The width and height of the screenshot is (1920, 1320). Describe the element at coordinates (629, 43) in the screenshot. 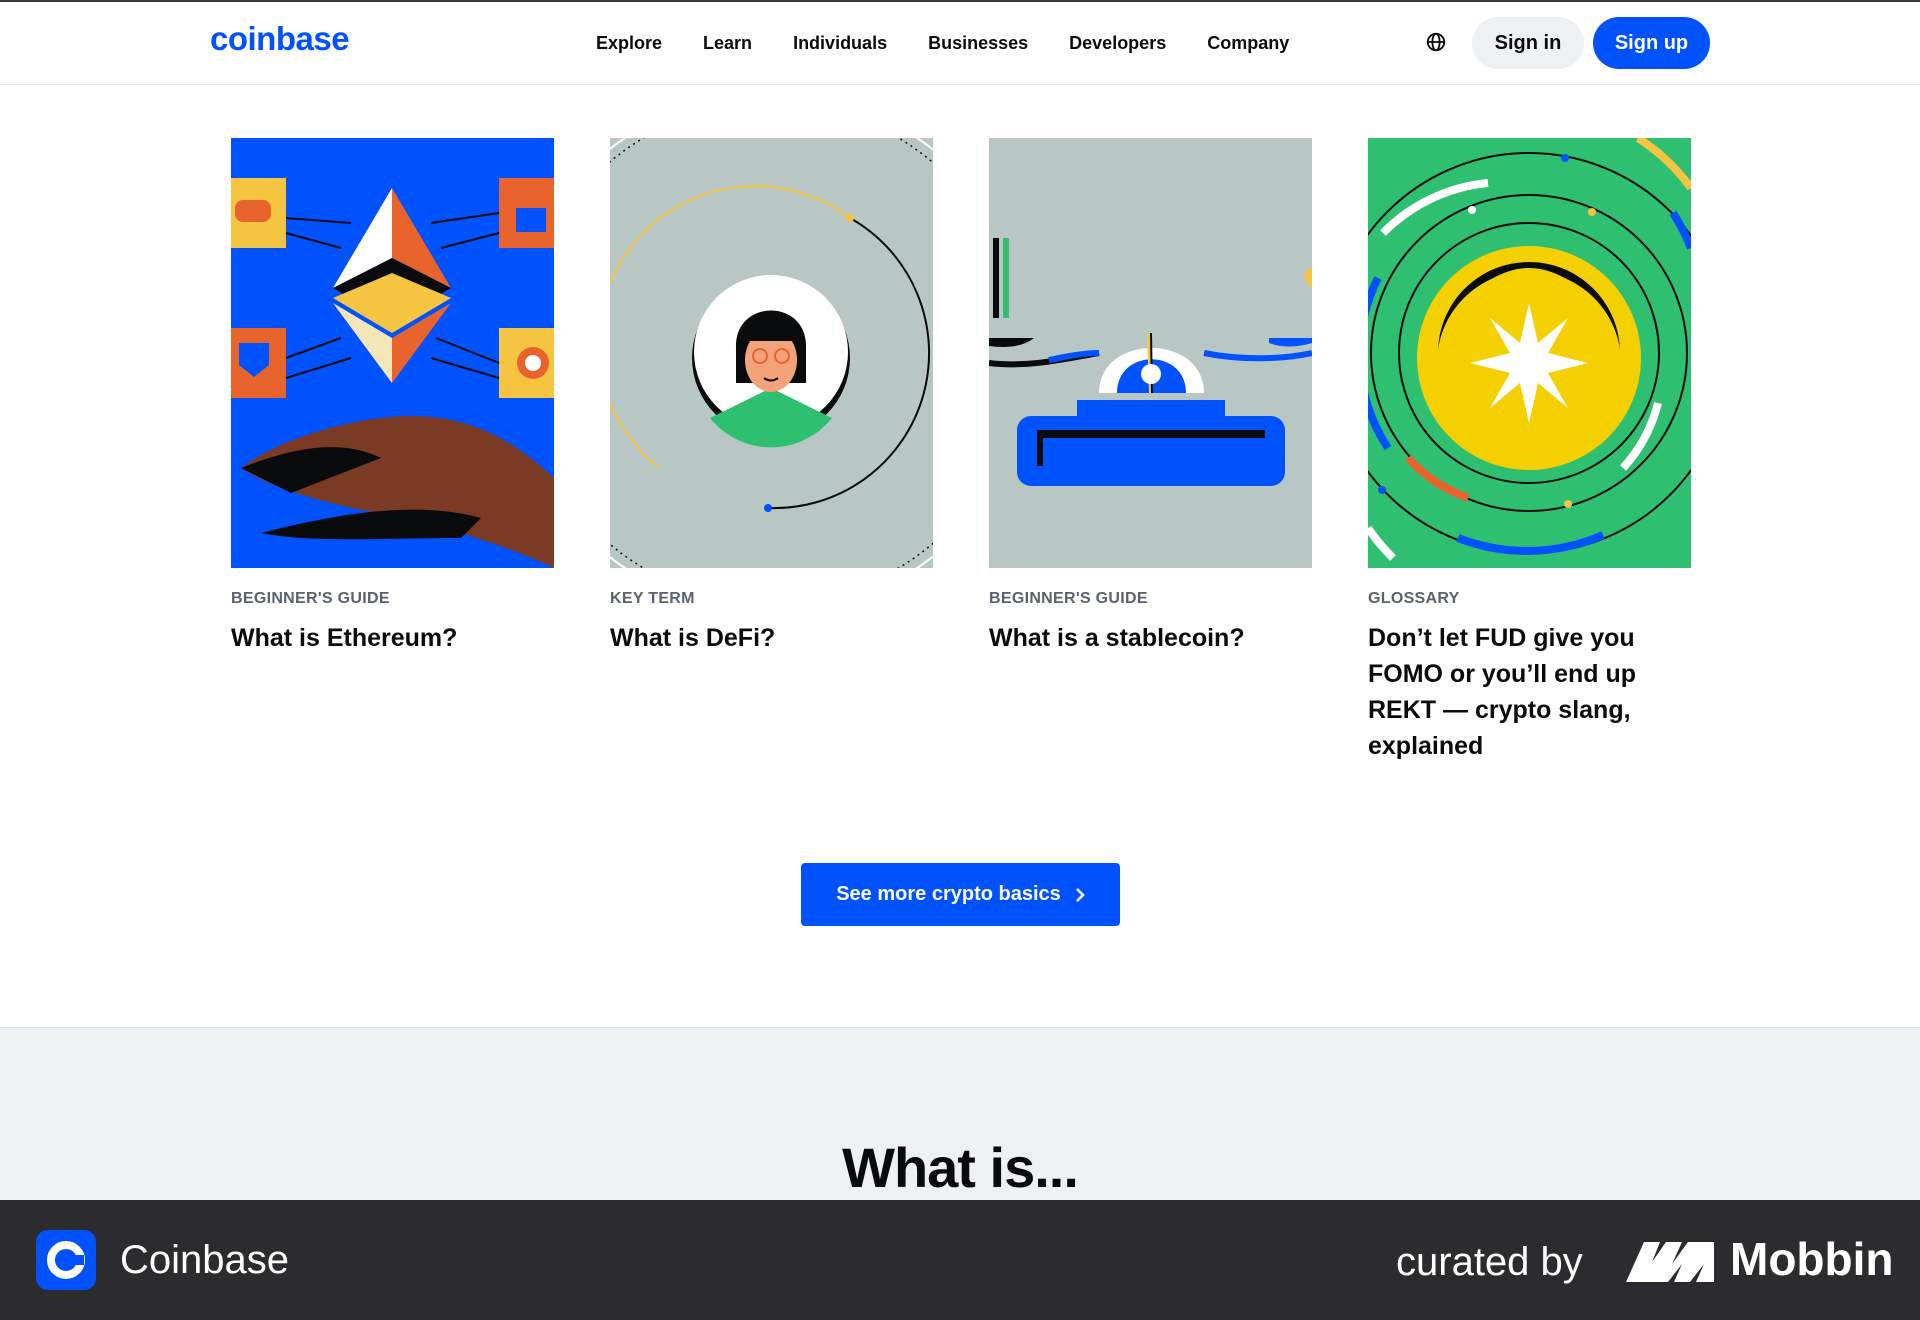

I see `nav-explore: Explore` at that location.